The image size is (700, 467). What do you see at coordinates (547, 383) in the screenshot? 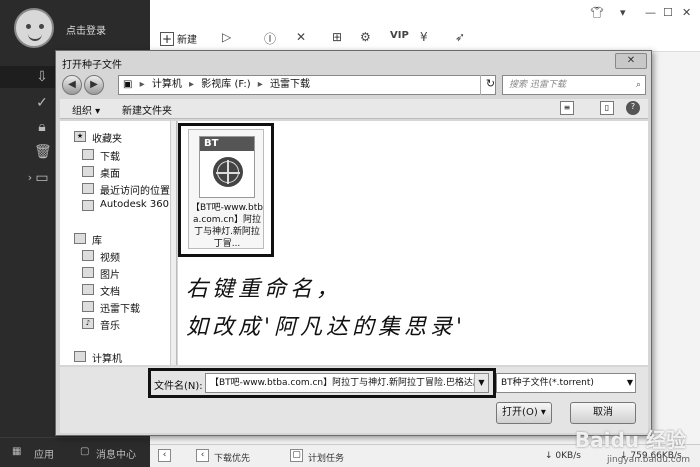
I see `filetype-value: BT种子文件(*.torrent)` at bounding box center [547, 383].